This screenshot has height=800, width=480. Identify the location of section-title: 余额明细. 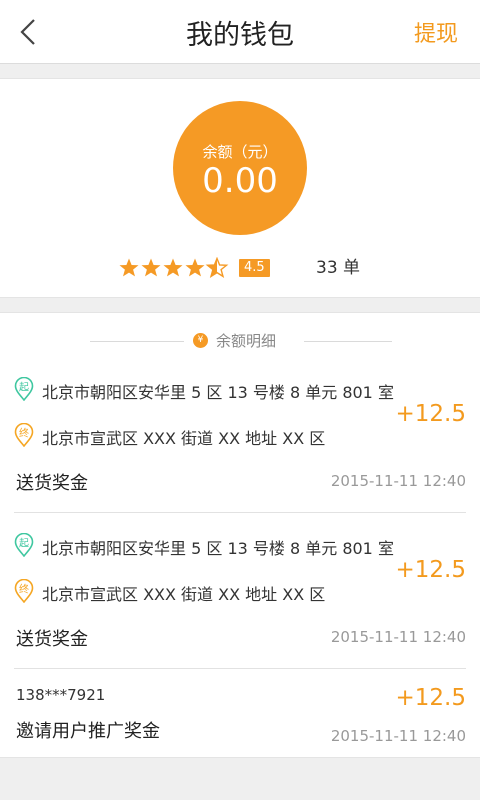
(246, 341).